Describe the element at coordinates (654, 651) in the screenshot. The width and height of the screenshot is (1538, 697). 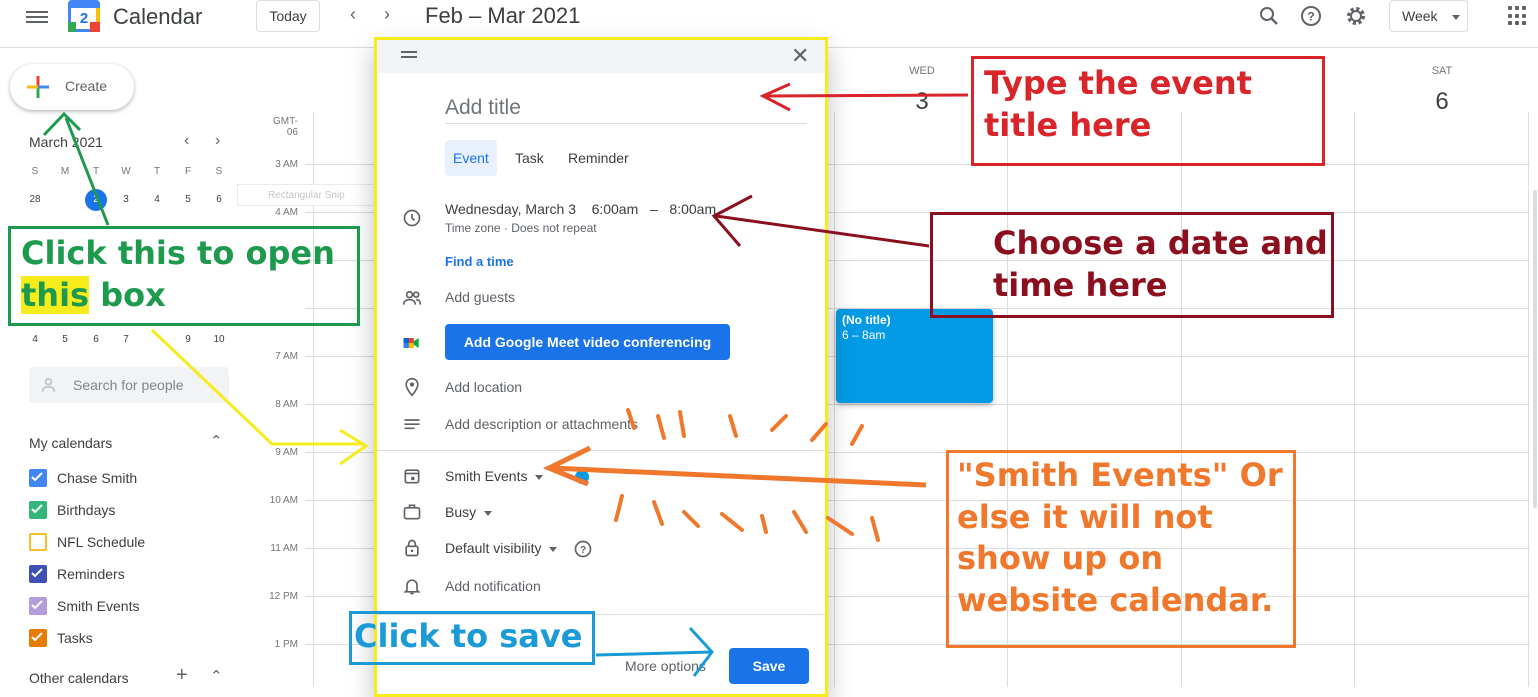
I see `blue-arrow` at that location.